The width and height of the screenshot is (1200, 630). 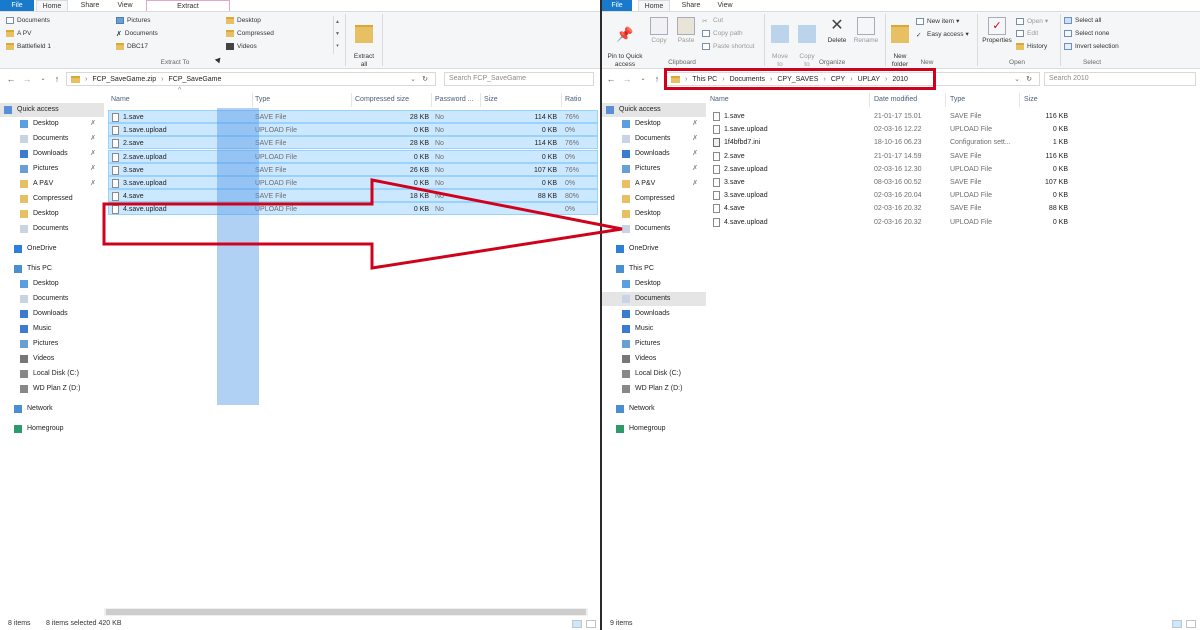 I want to click on extract-all-button: Extract all, so click(x=364, y=43).